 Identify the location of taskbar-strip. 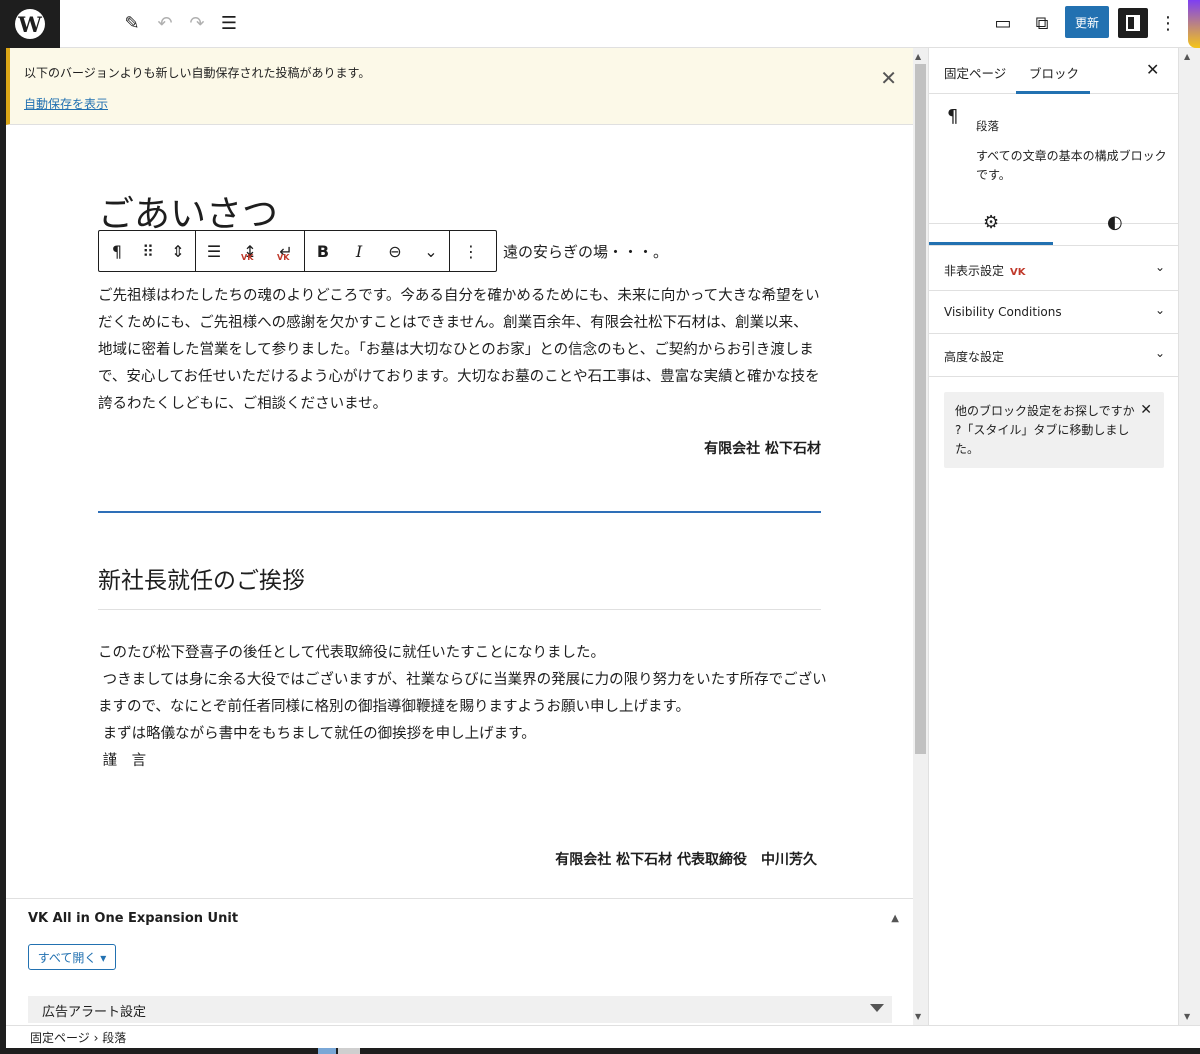
(600, 1051).